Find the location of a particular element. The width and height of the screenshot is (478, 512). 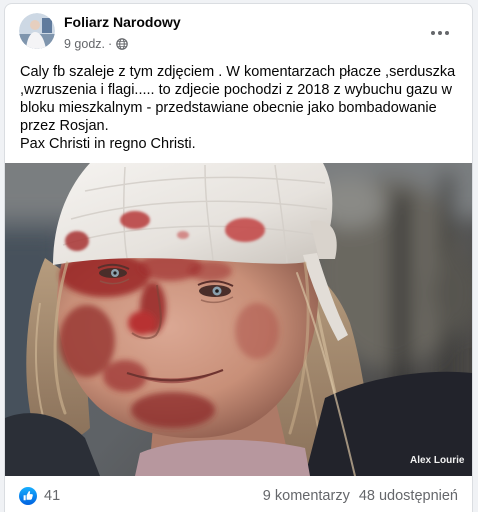

post-meta: 9 godz. · is located at coordinates (96, 44).